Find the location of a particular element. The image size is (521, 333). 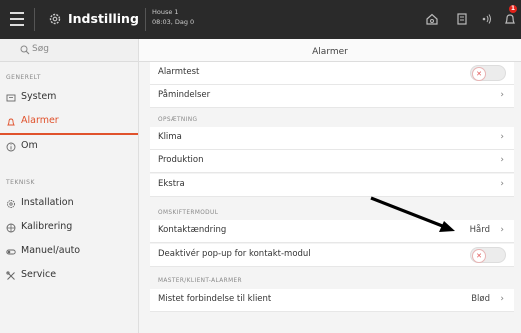

sidebar-item-alarmer: Alarmer is located at coordinates (69, 122).